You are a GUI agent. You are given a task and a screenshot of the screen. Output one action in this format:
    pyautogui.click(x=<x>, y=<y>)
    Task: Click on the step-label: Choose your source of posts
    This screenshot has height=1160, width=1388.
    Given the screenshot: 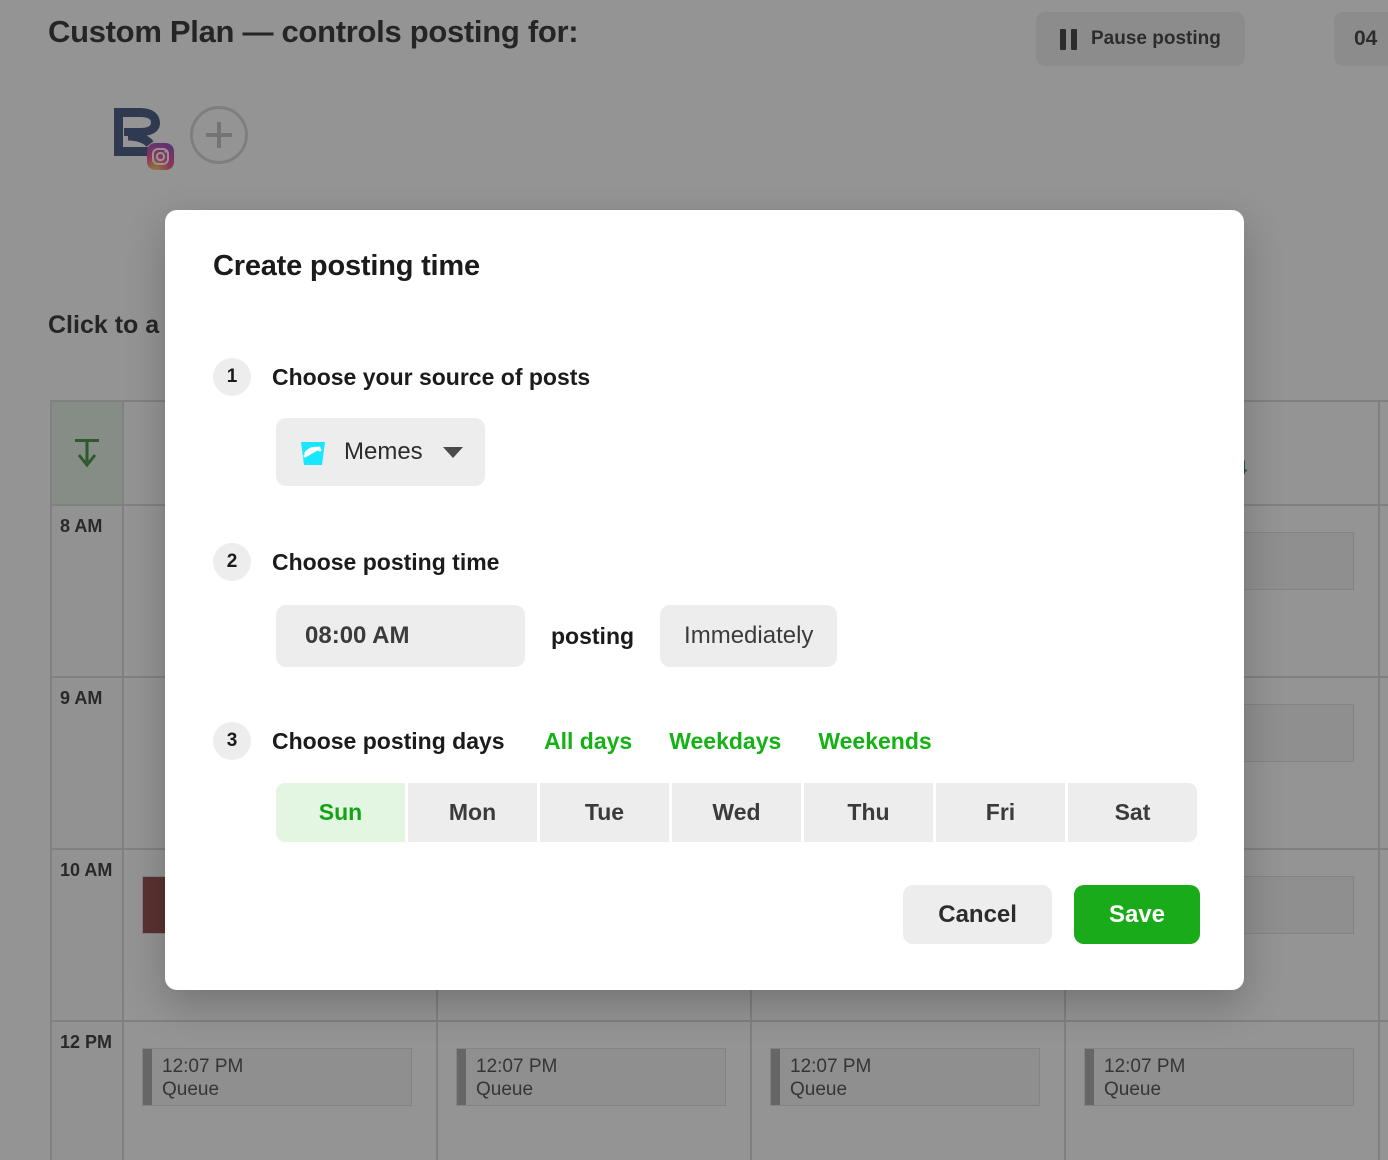 What is the action you would take?
    pyautogui.click(x=431, y=377)
    